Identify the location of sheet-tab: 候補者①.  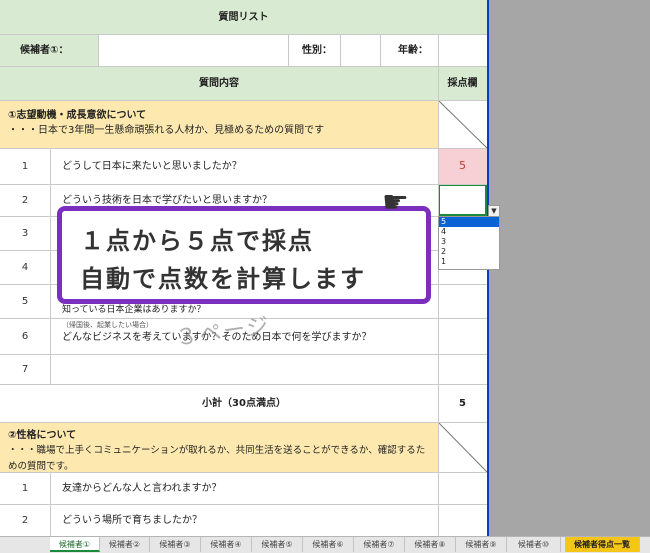
(75, 544).